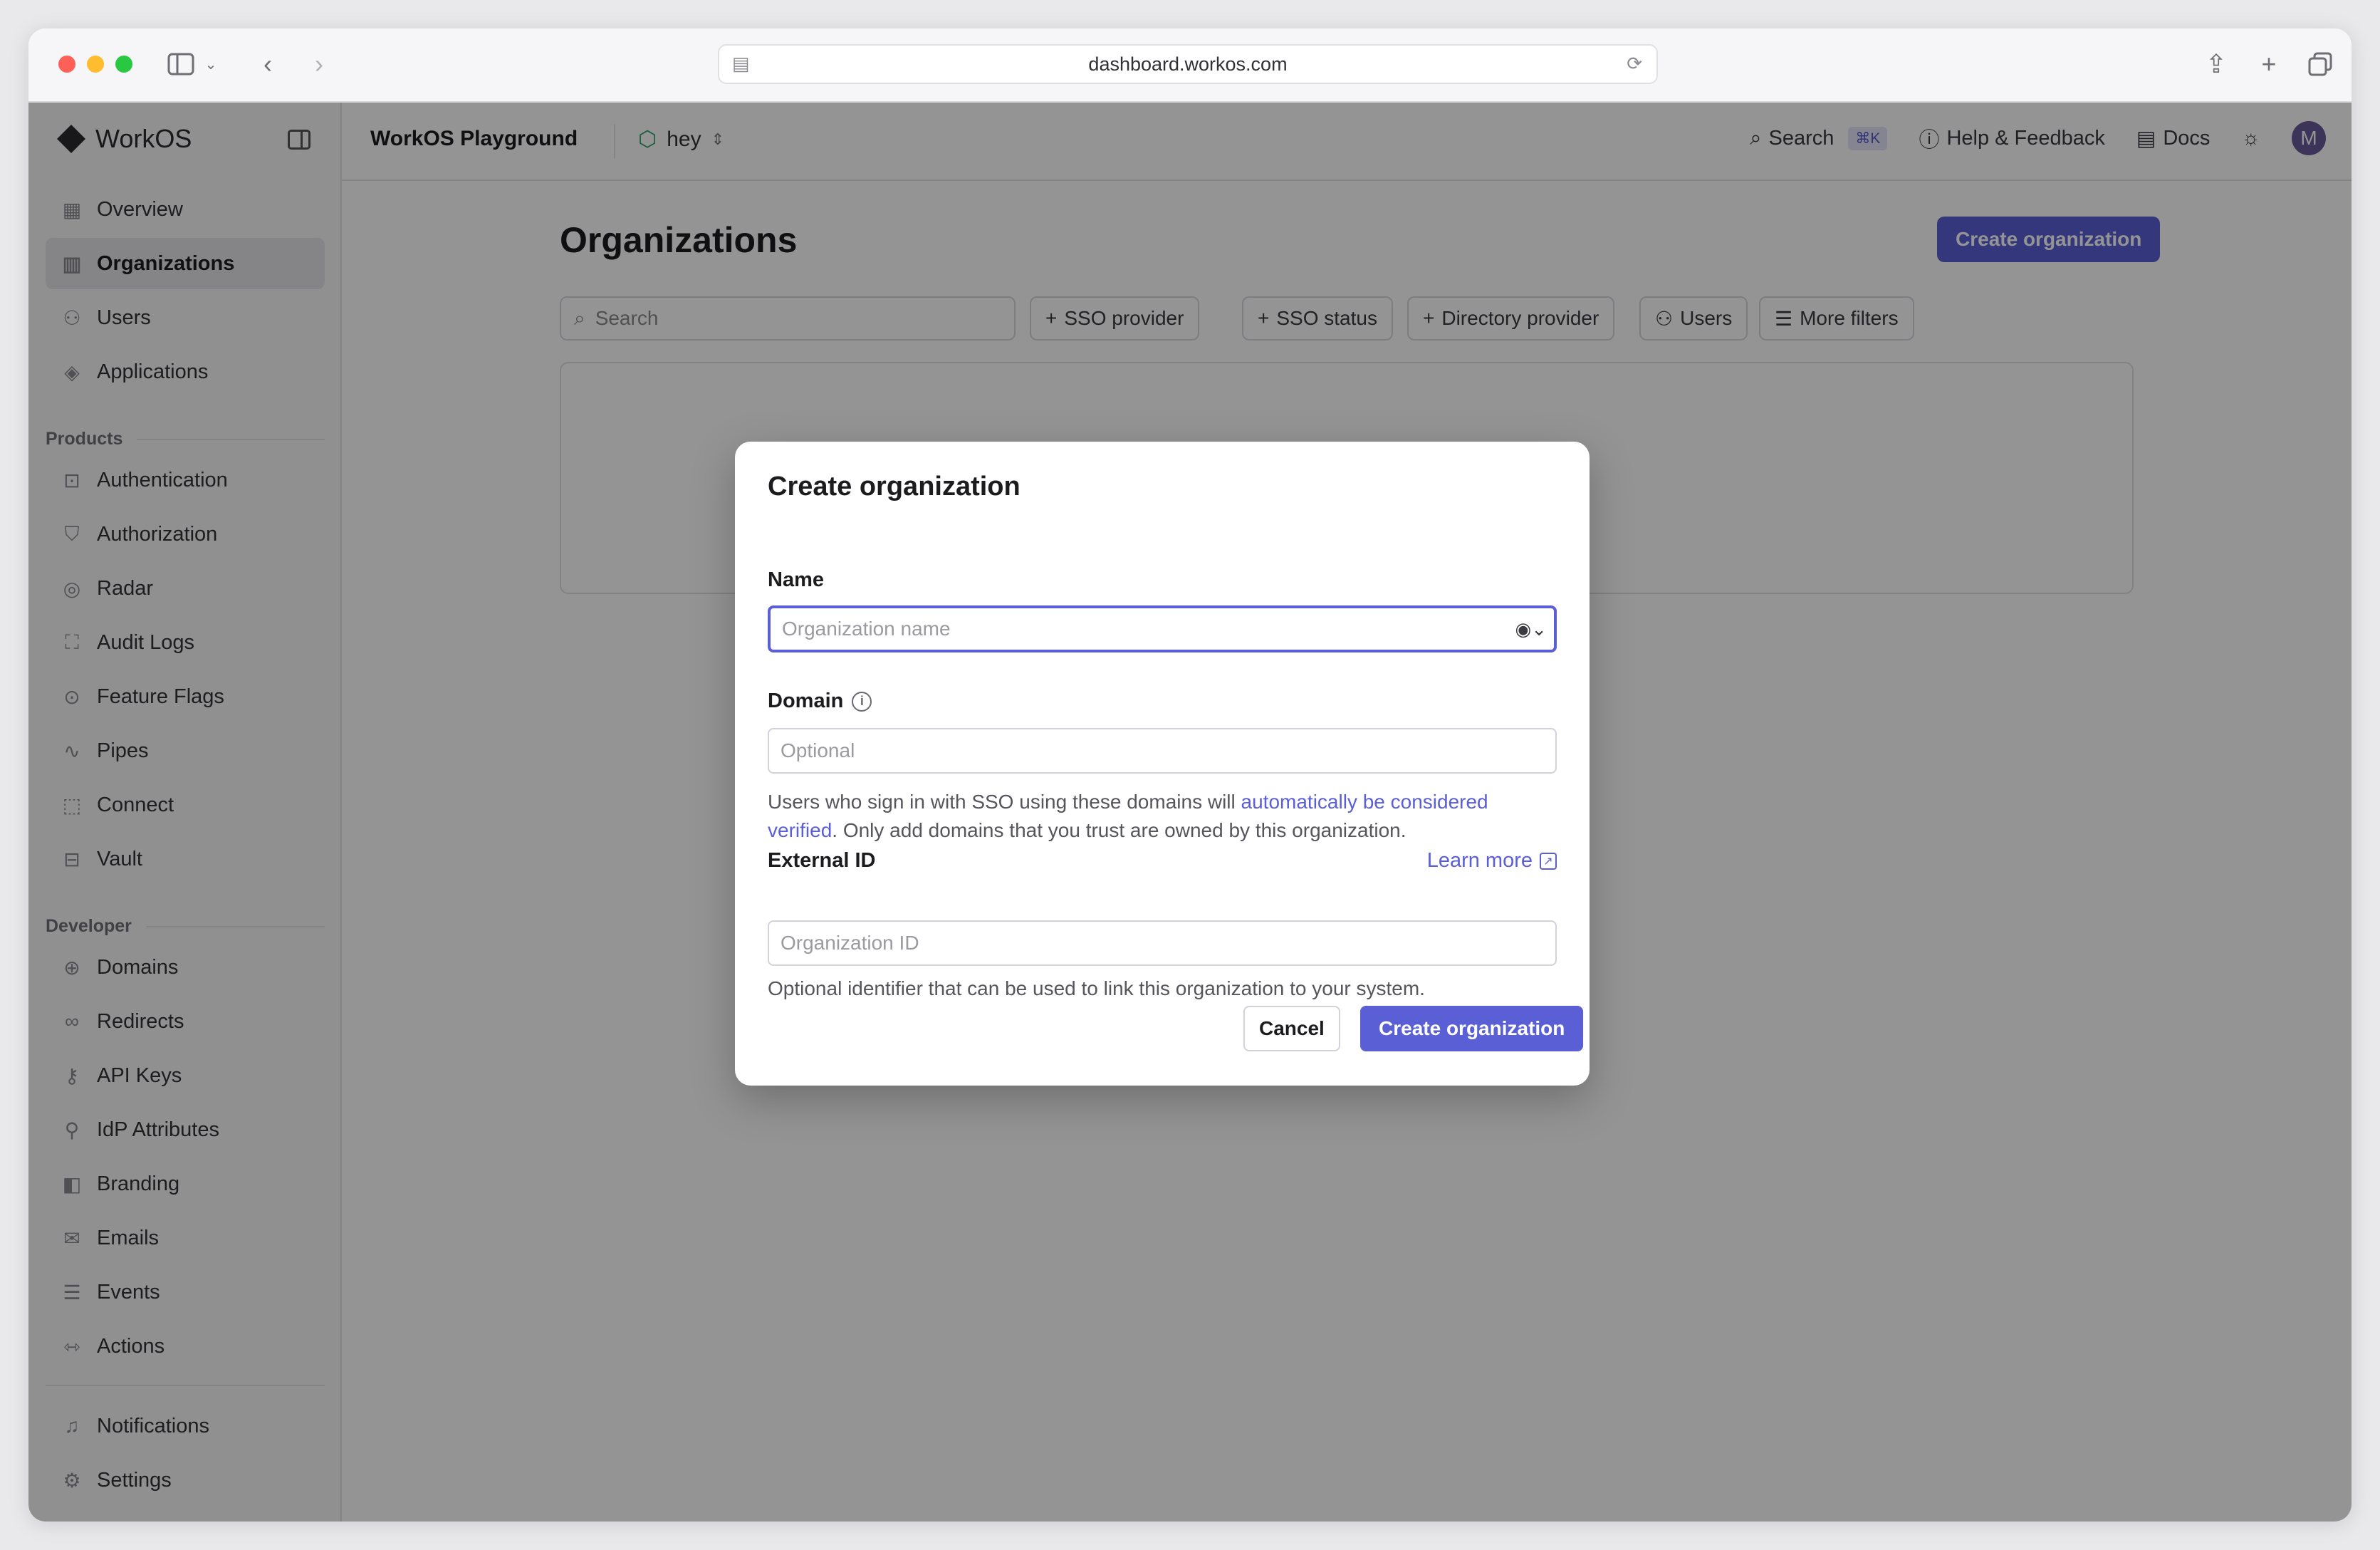 This screenshot has width=2380, height=1550. Describe the element at coordinates (1492, 861) in the screenshot. I see `learn-more-link: Learn more ↗` at that location.